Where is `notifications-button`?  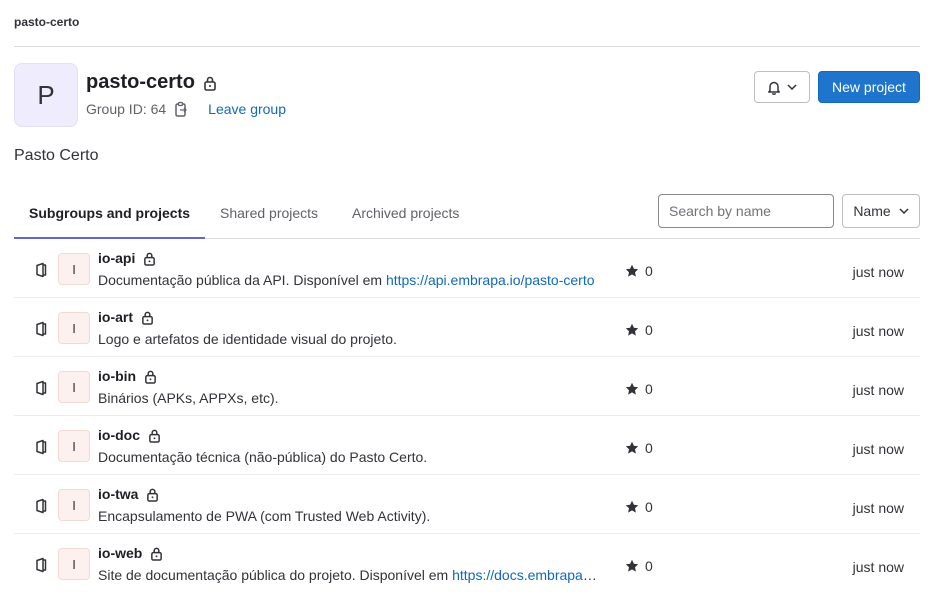
notifications-button is located at coordinates (782, 87).